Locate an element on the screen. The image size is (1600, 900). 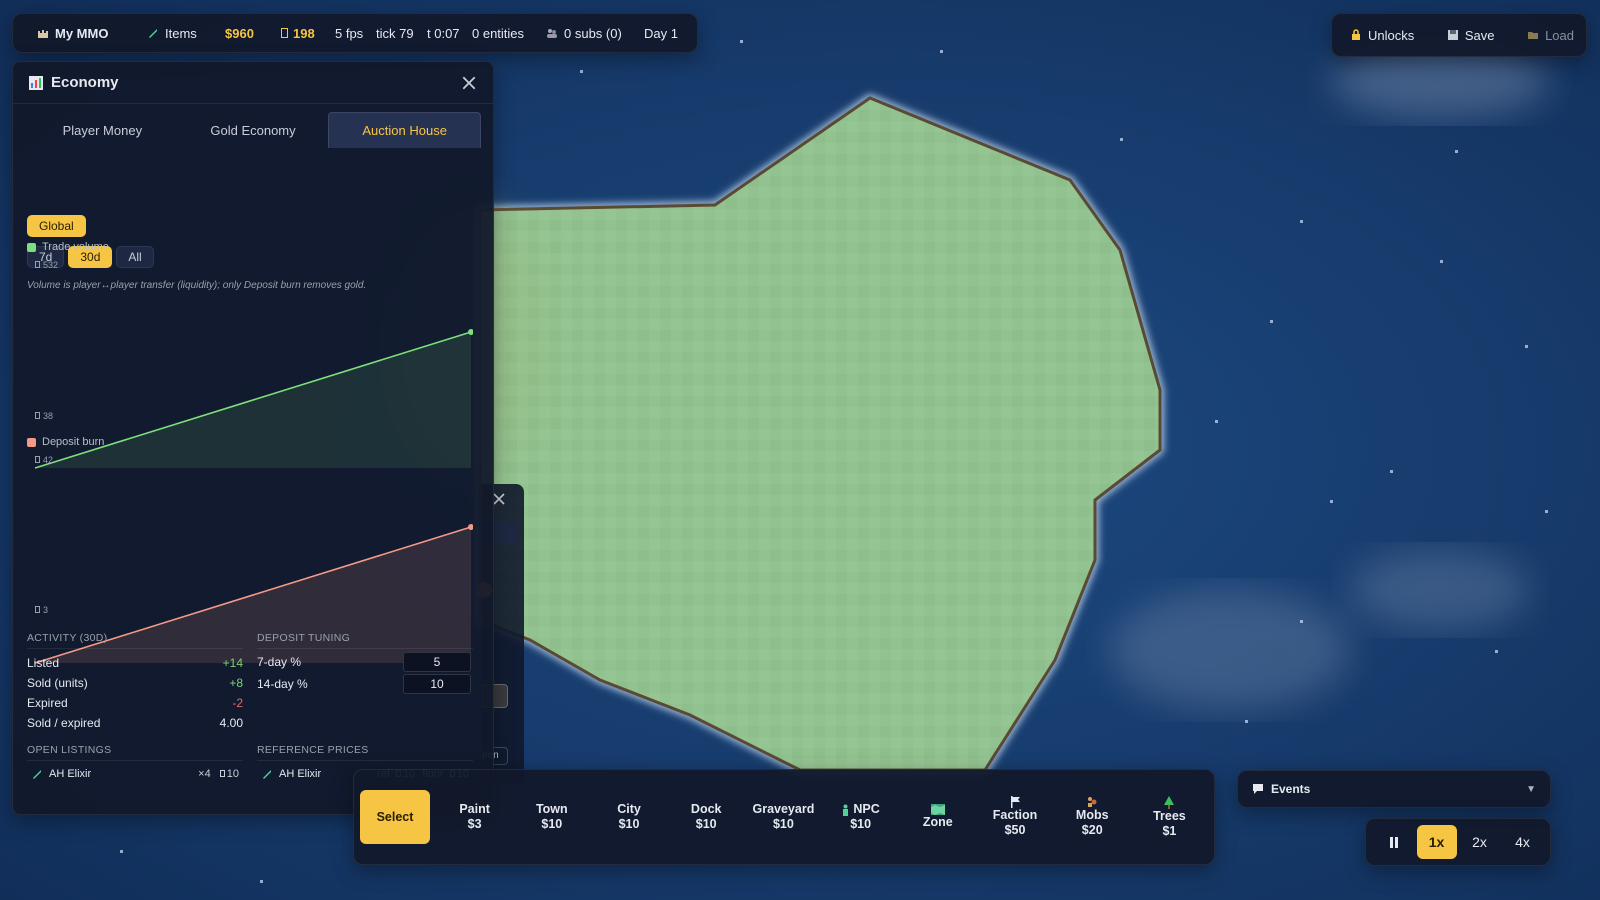
tool-trees: Trees $1 is located at coordinates (1169, 817).